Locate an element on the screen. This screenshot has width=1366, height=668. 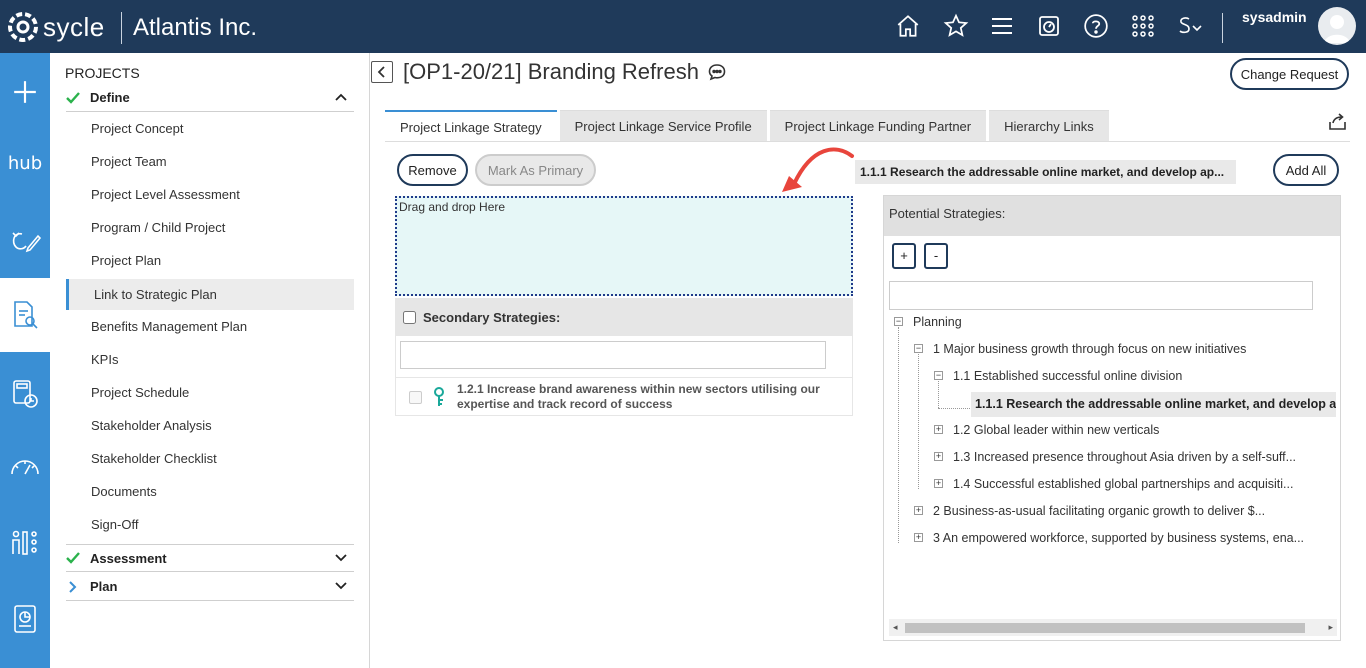
nav-section-plan: Plan is located at coordinates (210, 587).